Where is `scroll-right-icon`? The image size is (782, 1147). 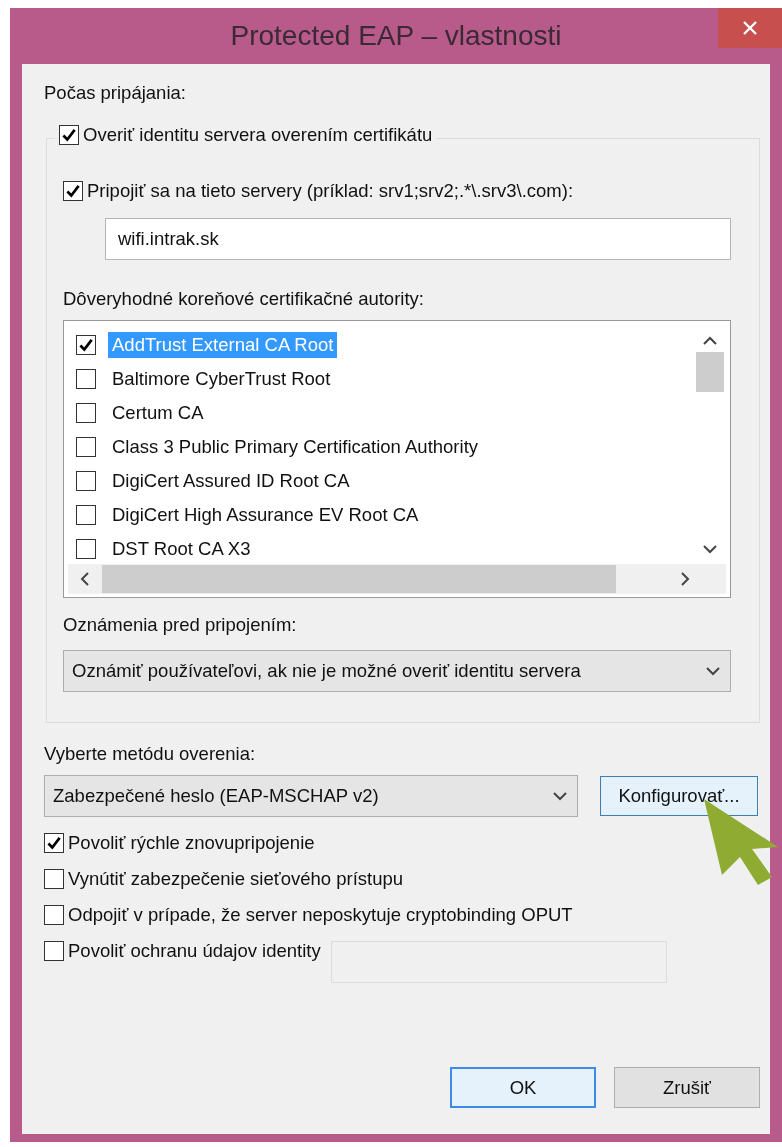
scroll-right-icon is located at coordinates (685, 579).